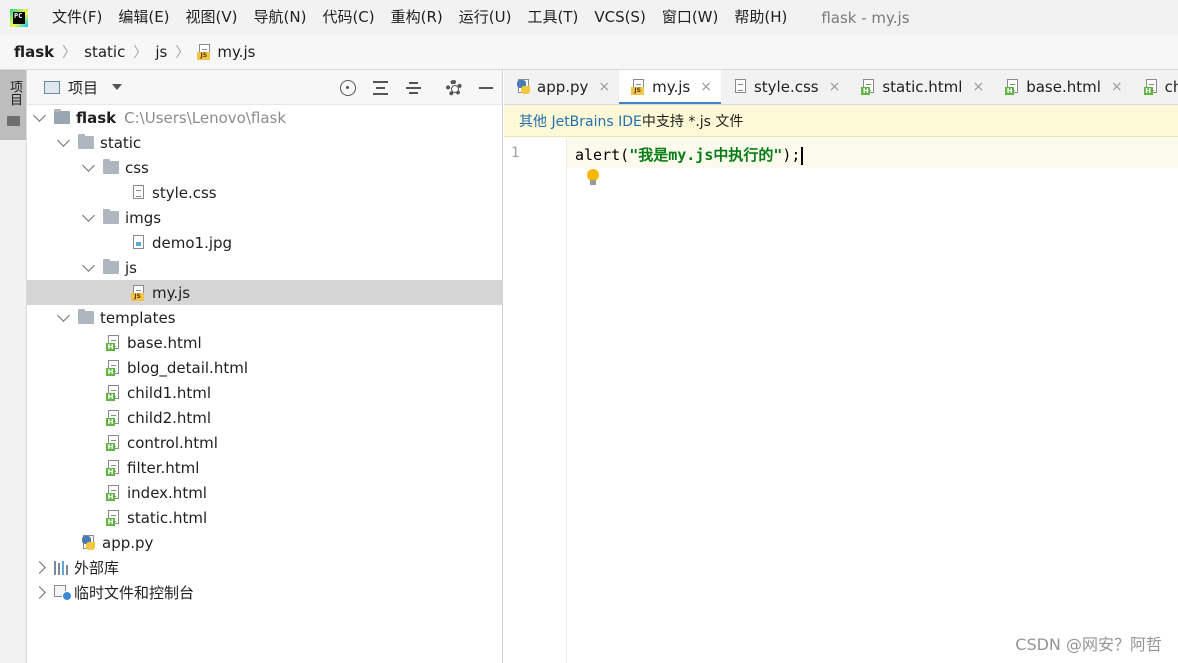 The height and width of the screenshot is (663, 1178). Describe the element at coordinates (802, 155) in the screenshot. I see `text-caret` at that location.